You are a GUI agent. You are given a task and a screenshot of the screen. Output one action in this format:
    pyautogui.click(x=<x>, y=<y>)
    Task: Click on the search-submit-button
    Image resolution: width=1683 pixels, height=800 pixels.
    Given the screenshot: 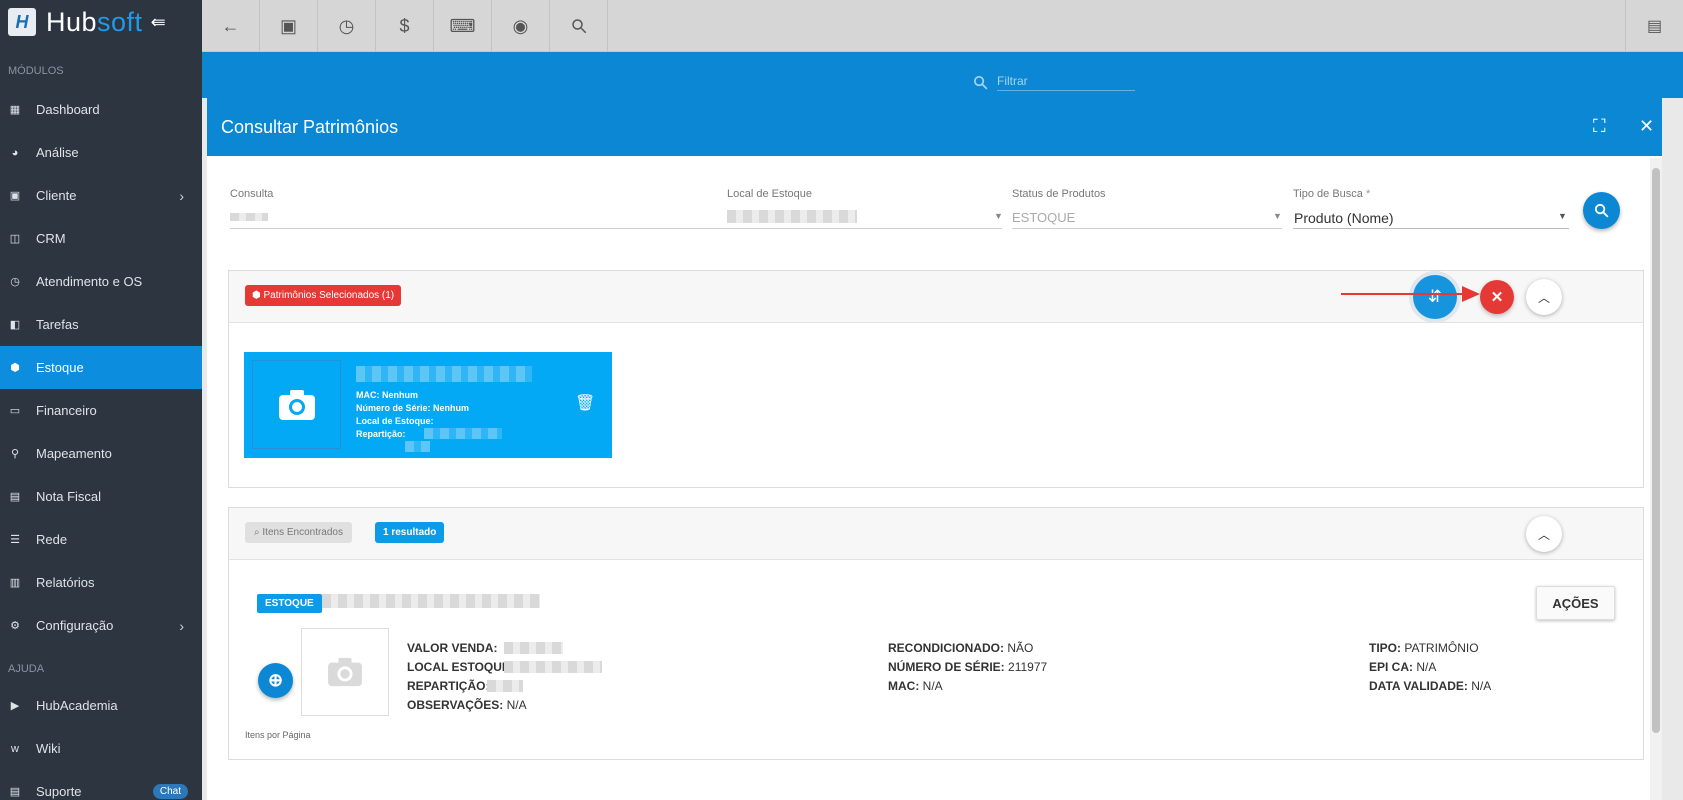 What is the action you would take?
    pyautogui.click(x=1601, y=210)
    